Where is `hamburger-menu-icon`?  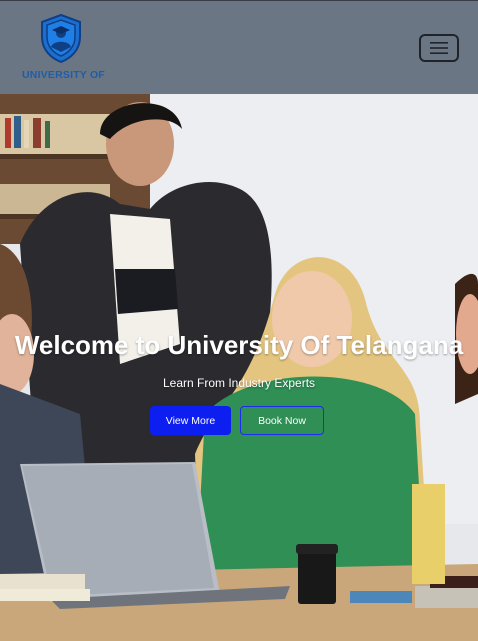 hamburger-menu-icon is located at coordinates (439, 48).